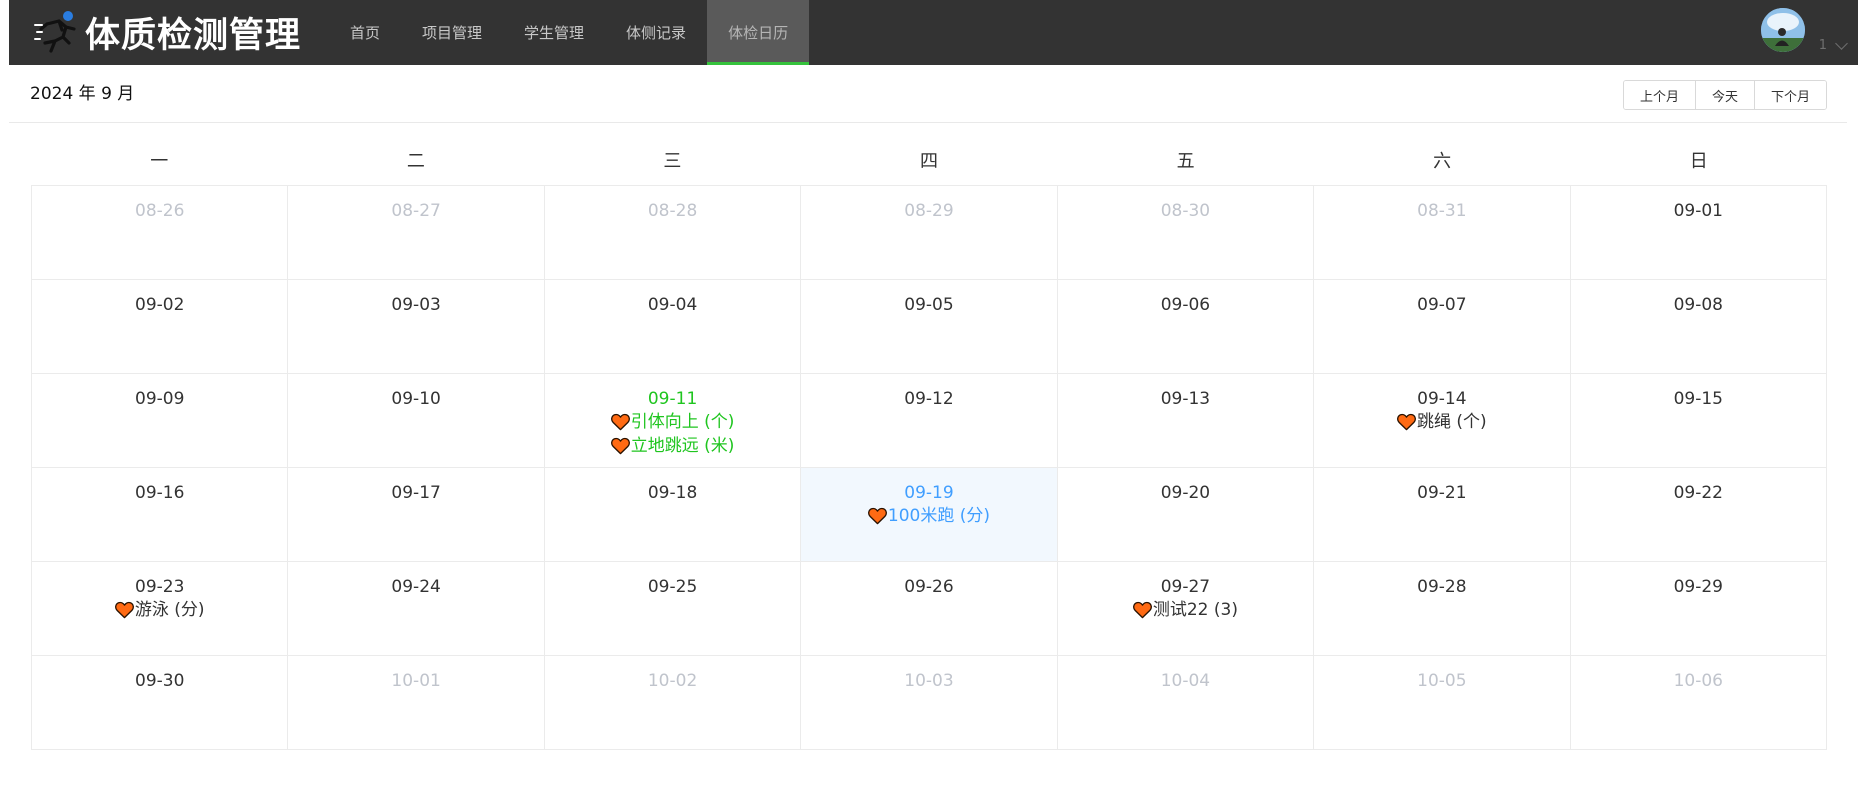  What do you see at coordinates (1698, 421) in the screenshot?
I see `calendar-day-cell: 09-15` at bounding box center [1698, 421].